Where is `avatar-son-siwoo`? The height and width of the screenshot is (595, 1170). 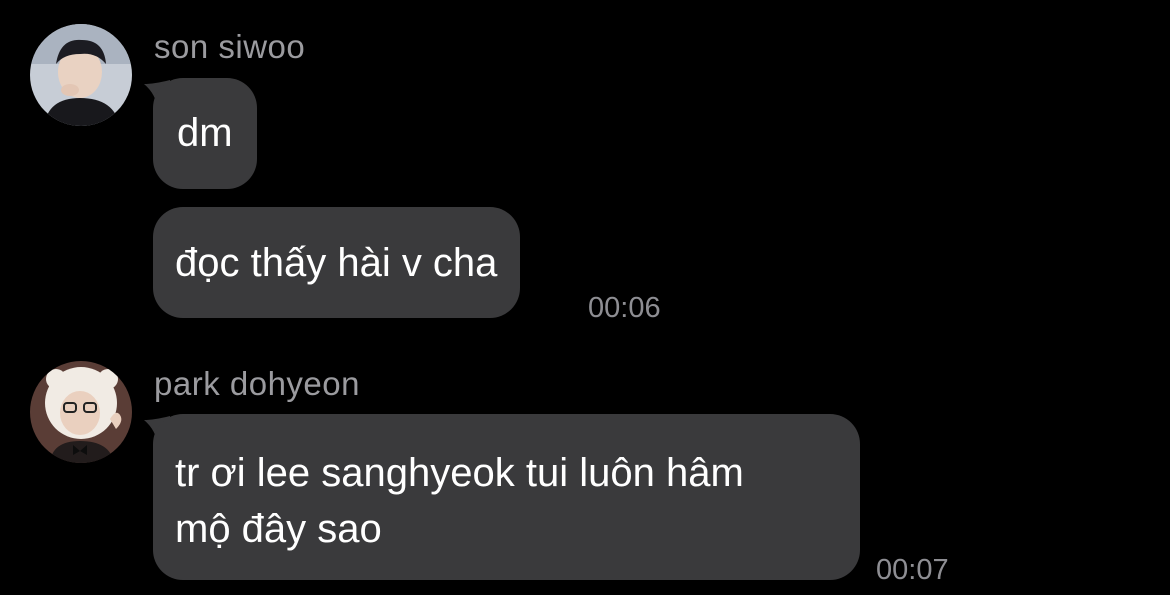
avatar-son-siwoo is located at coordinates (81, 75).